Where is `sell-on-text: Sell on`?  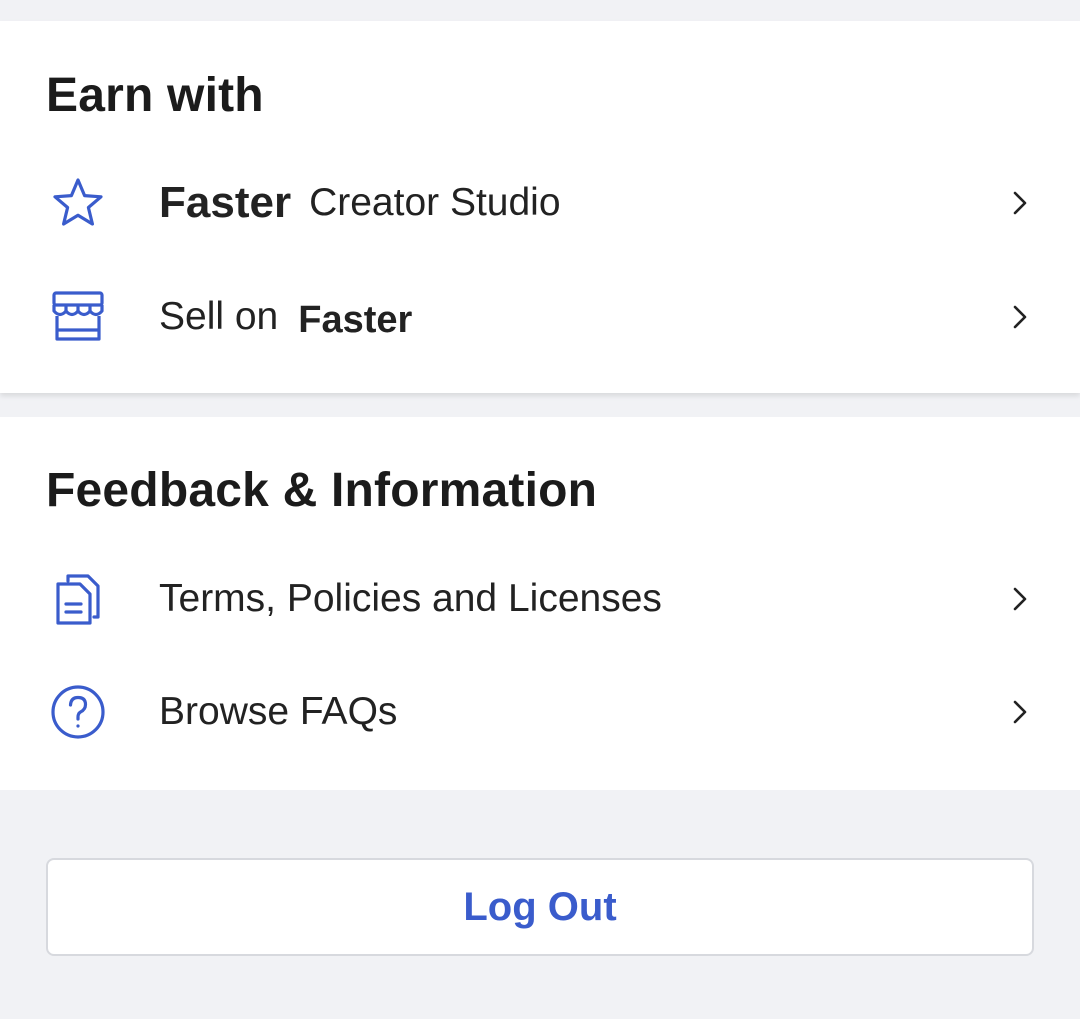 sell-on-text: Sell on is located at coordinates (219, 316).